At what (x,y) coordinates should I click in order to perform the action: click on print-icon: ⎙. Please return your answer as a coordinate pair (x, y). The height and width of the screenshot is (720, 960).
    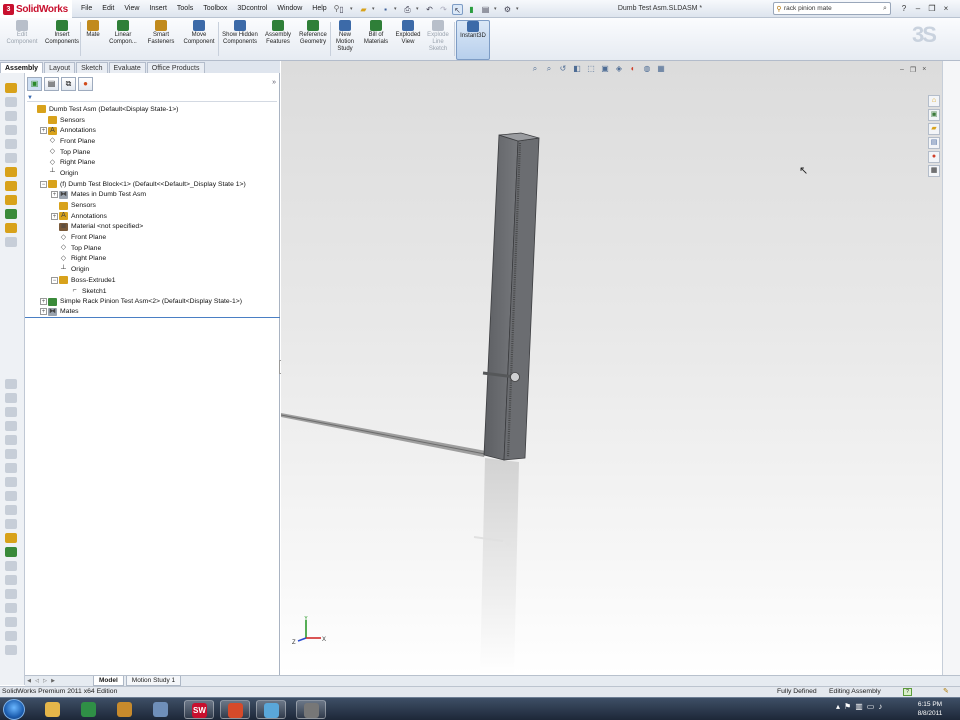
    Looking at the image, I should click on (407, 9).